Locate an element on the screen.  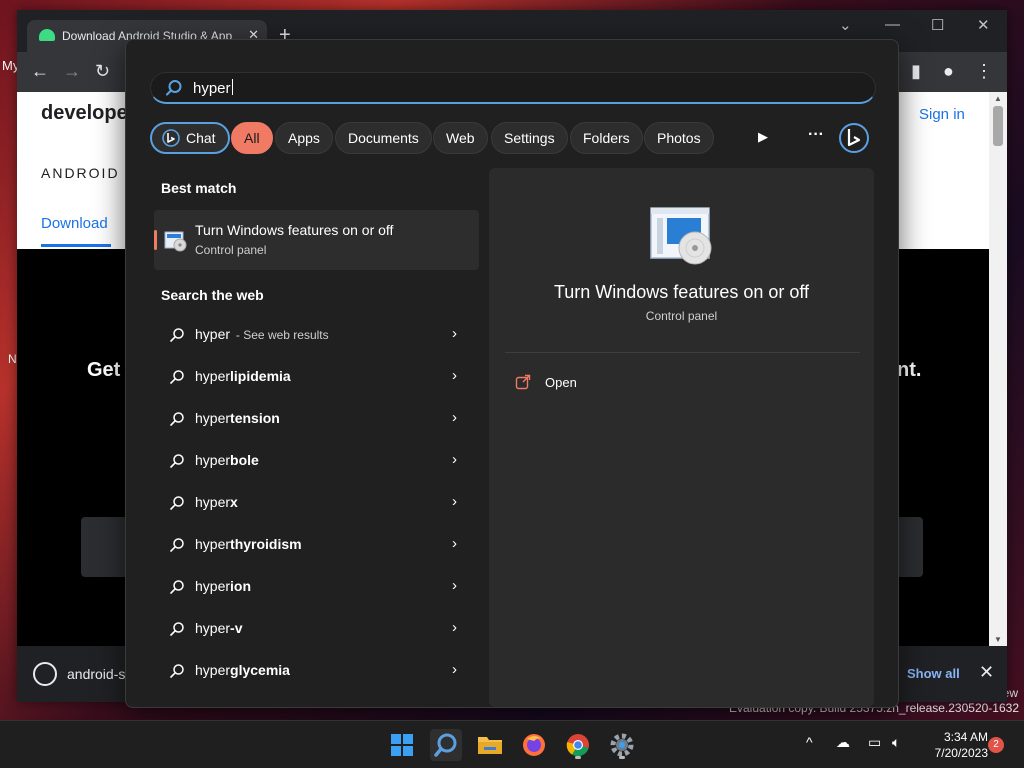
download-file-icon is located at coordinates (45, 674).